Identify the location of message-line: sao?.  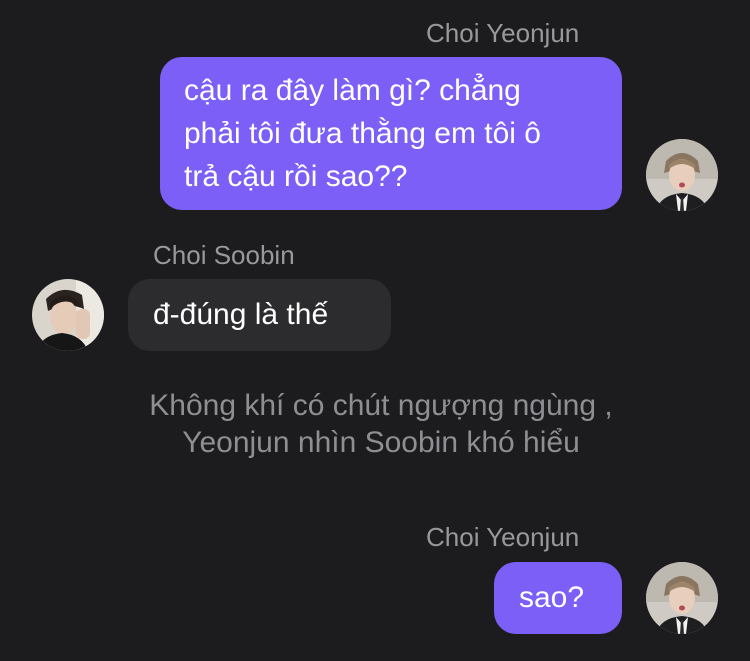
(552, 597).